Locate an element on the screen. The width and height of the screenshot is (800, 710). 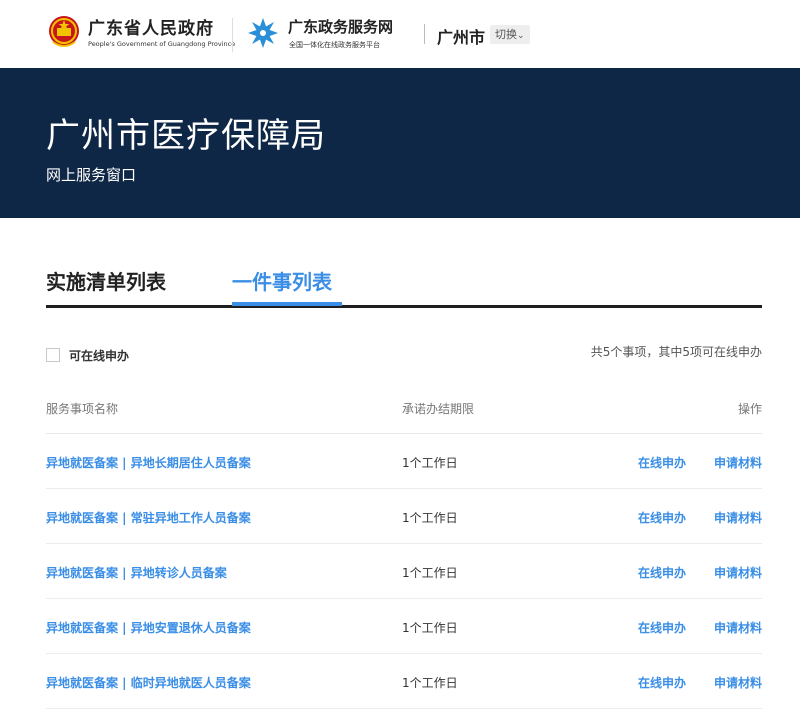
item-name-link: 异地就医备案 | 异地转诊人员备案 is located at coordinates (136, 572).